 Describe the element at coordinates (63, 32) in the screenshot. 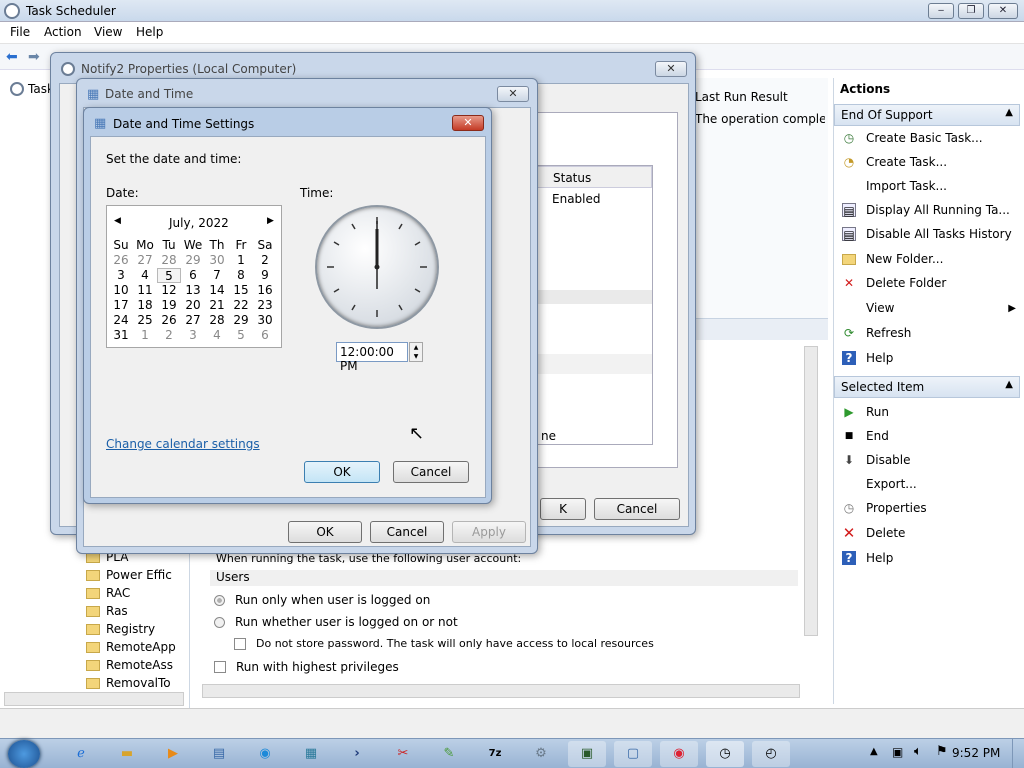

I see `menu-action: Action` at that location.